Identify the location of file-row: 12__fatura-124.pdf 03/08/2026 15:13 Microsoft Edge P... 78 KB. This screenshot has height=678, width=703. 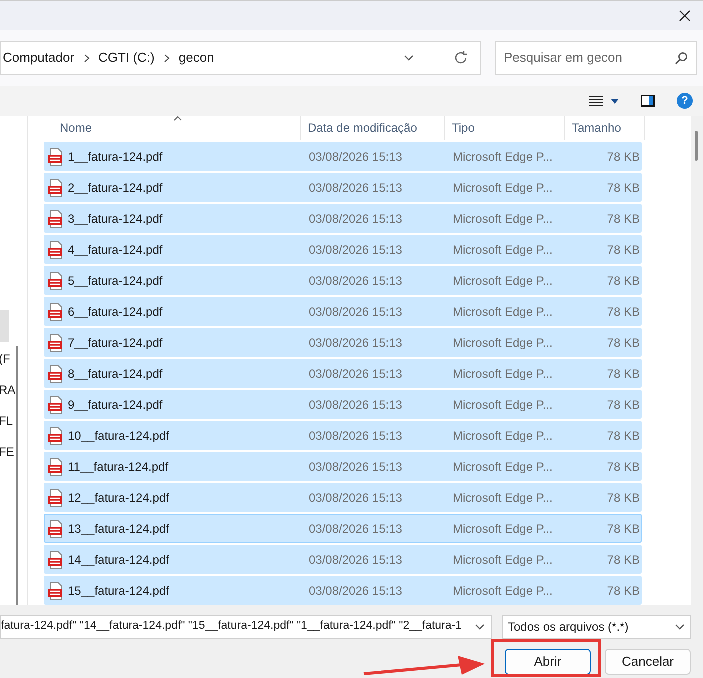
(343, 497).